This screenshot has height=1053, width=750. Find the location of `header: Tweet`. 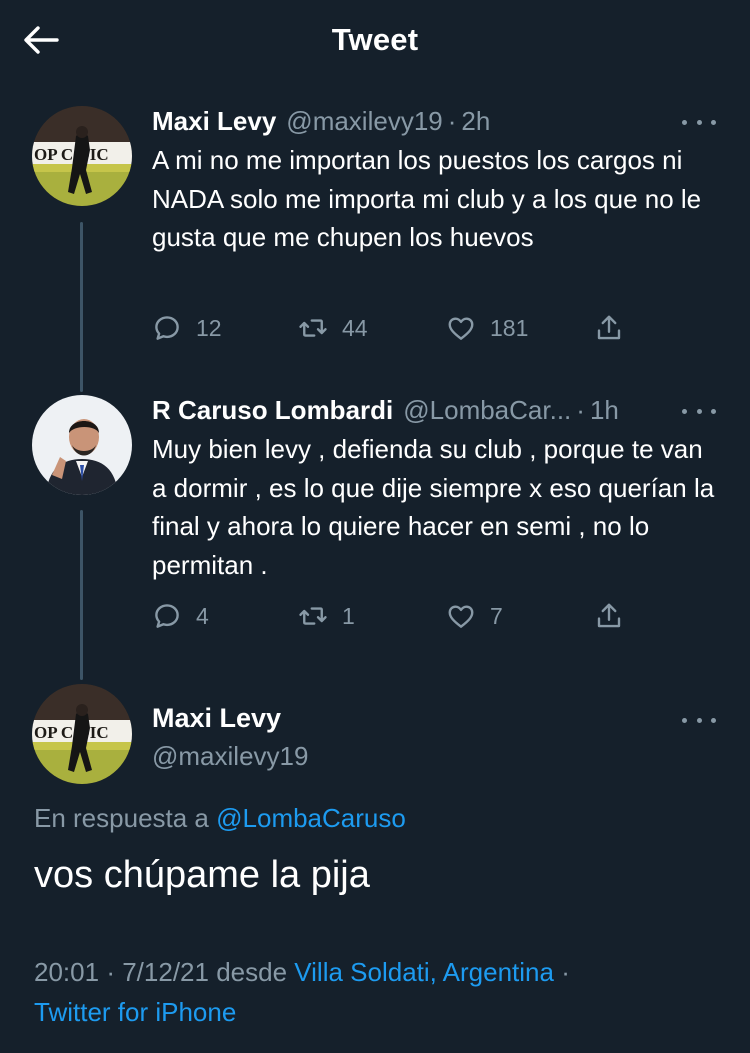

header: Tweet is located at coordinates (375, 41).